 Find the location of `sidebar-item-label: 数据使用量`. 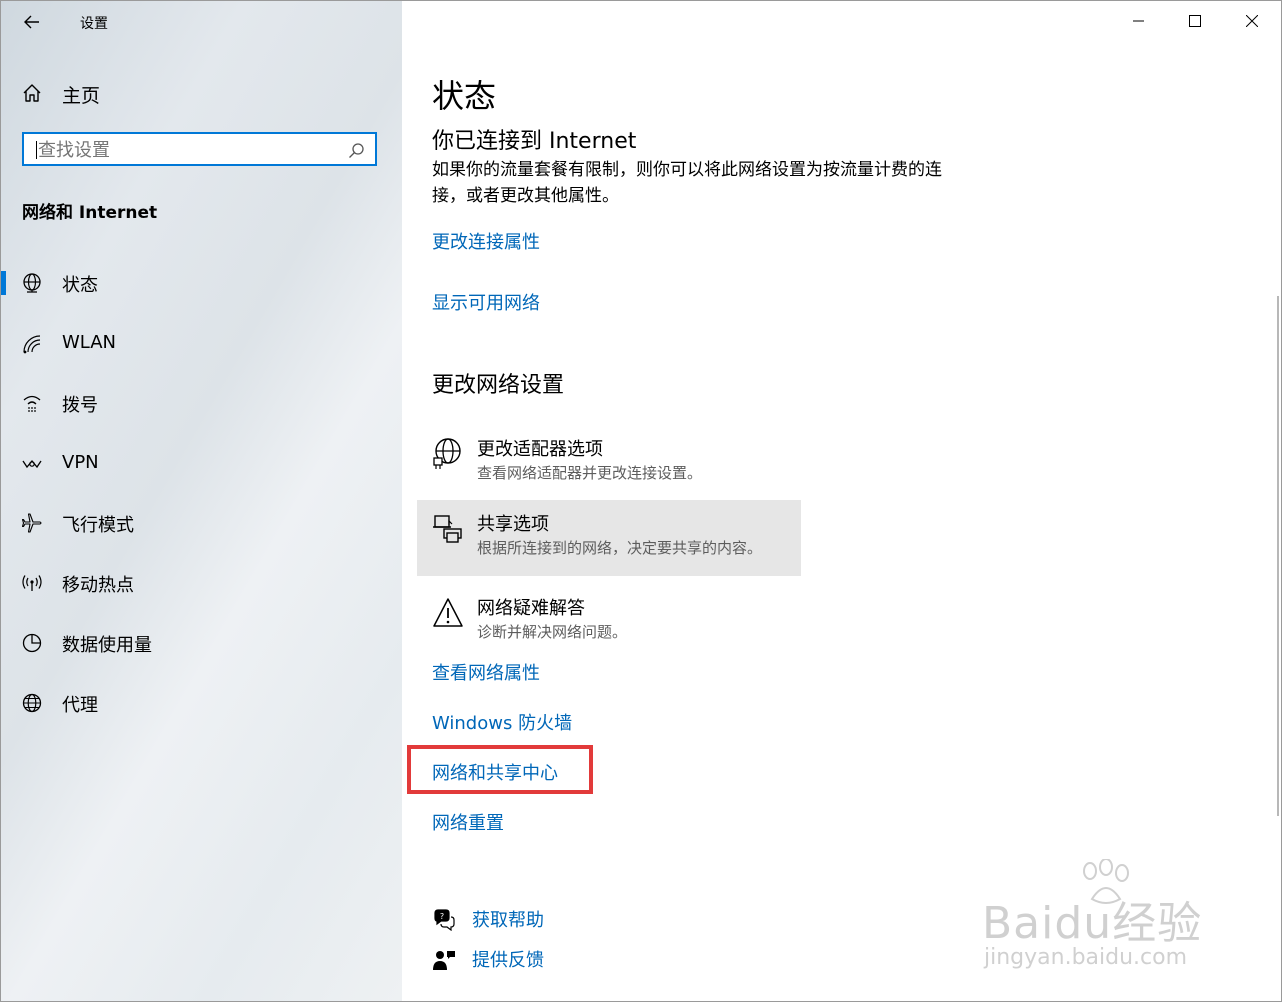

sidebar-item-label: 数据使用量 is located at coordinates (107, 645).